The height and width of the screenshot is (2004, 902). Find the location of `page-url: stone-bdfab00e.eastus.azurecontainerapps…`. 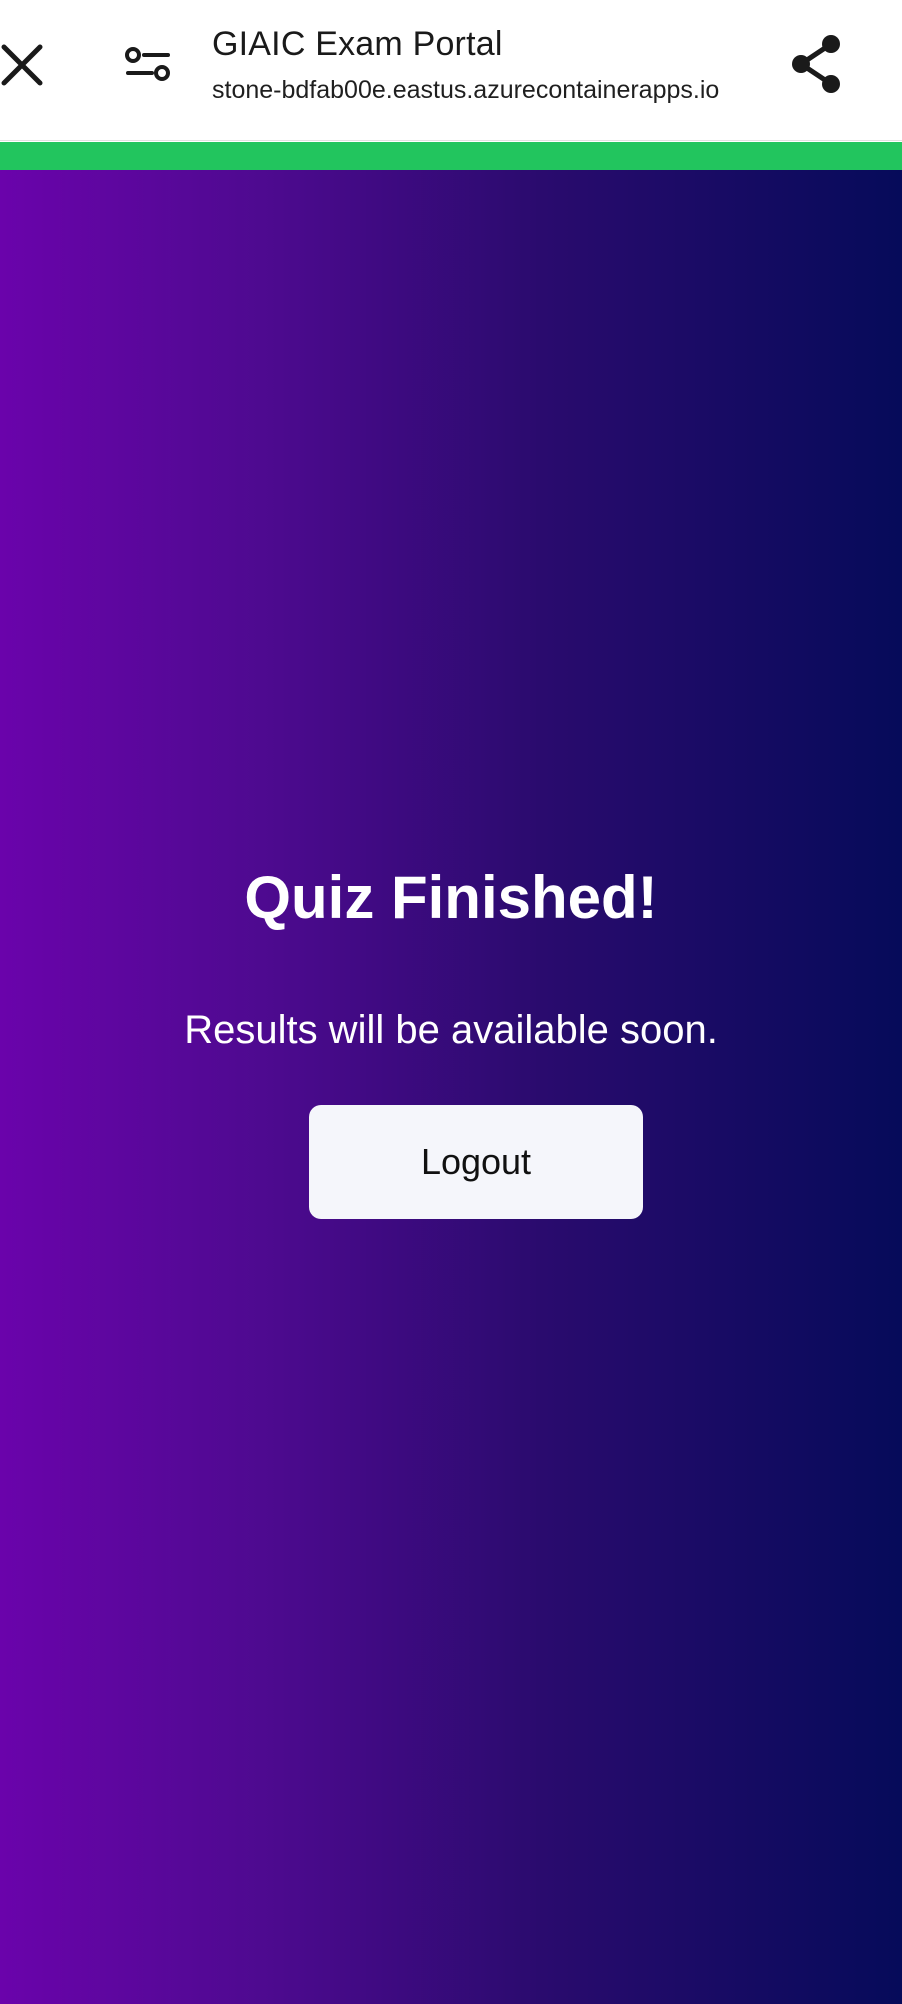

page-url: stone-bdfab00e.eastus.azurecontainerapps… is located at coordinates (466, 90).